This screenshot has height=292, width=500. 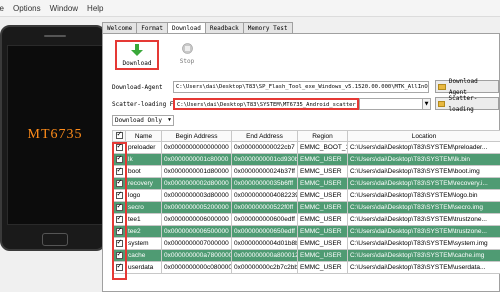 I want to click on phone-home-button, so click(x=55, y=239).